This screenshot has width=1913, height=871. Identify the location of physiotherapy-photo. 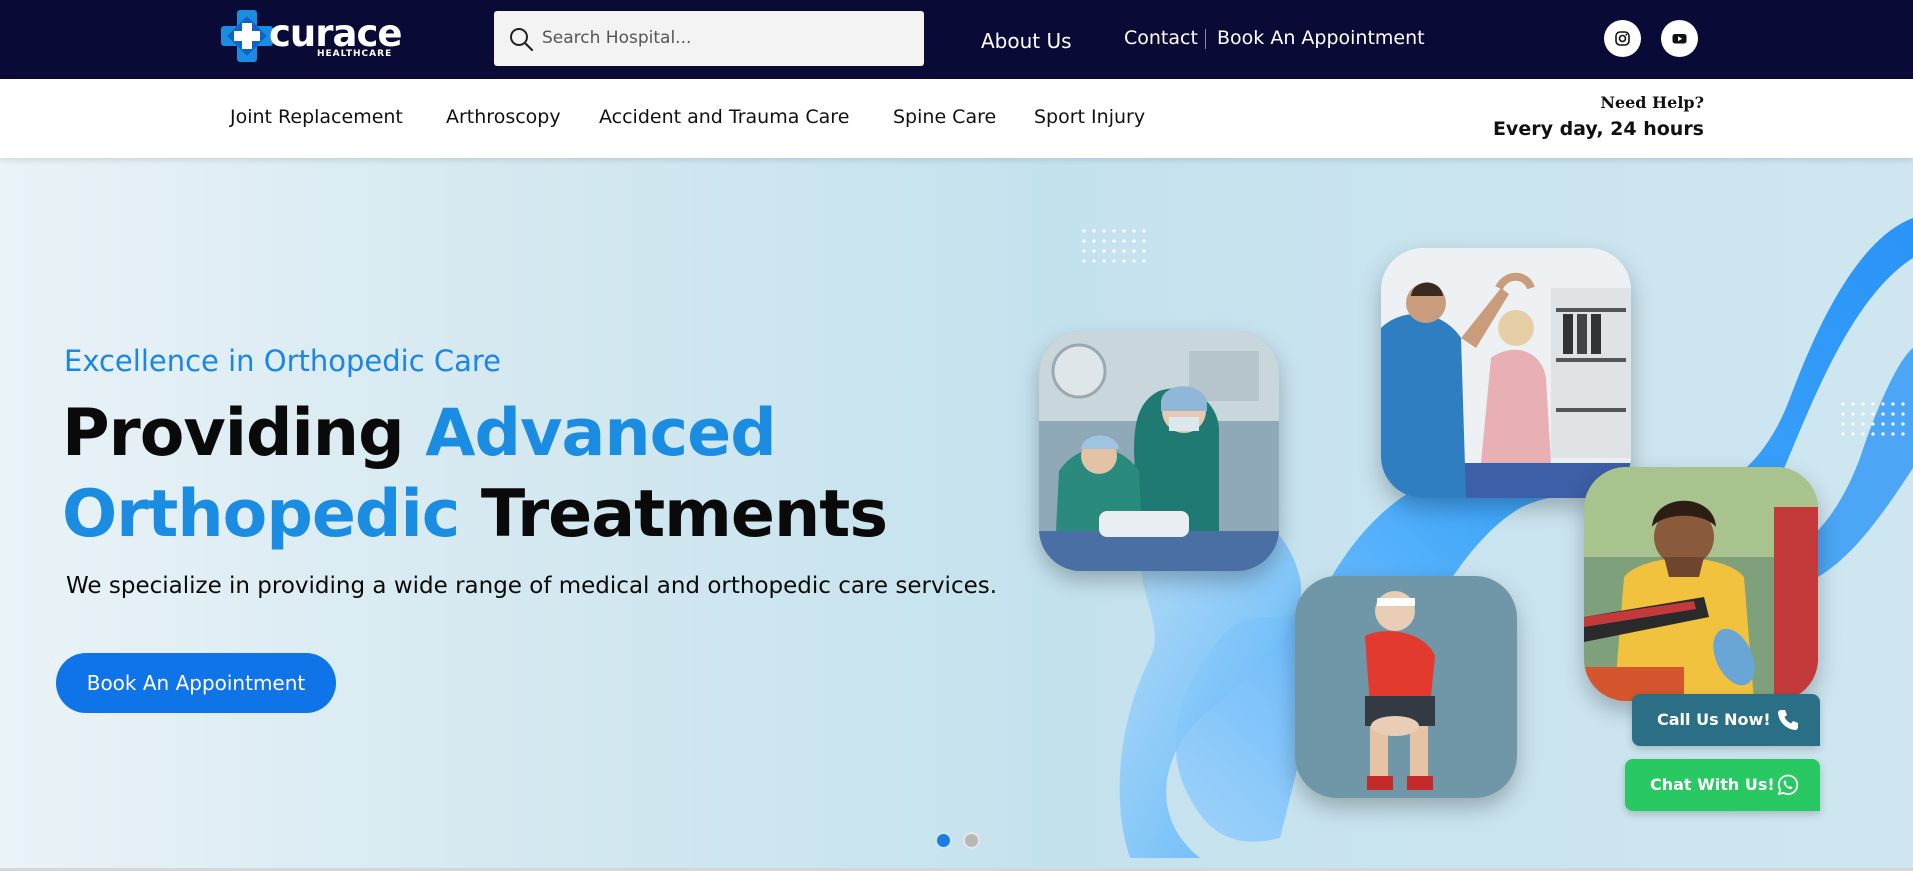
(1506, 373).